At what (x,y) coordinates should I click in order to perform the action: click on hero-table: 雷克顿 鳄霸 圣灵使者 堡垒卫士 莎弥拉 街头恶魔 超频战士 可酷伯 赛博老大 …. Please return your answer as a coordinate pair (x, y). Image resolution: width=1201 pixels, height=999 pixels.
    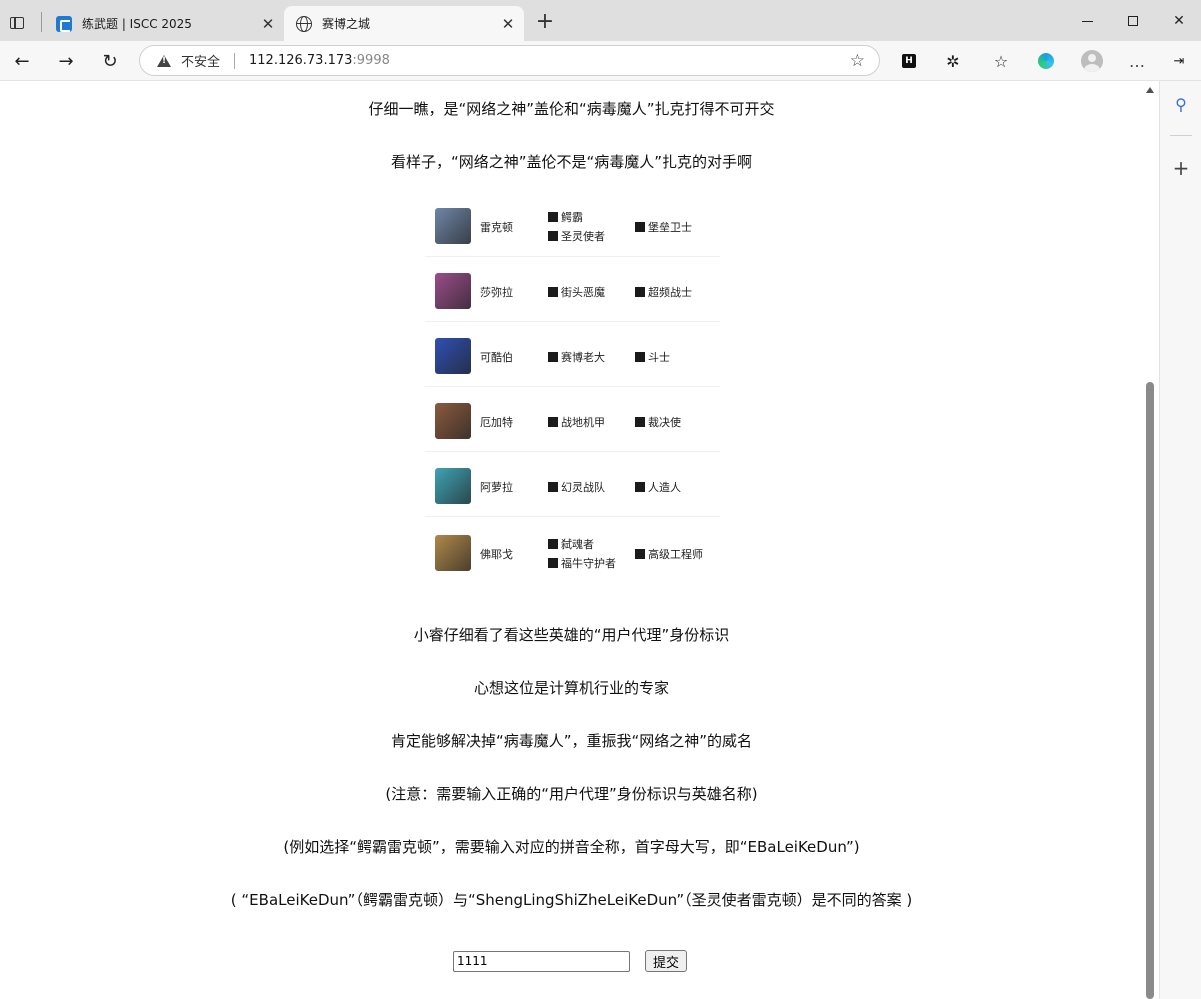
    Looking at the image, I should click on (572, 390).